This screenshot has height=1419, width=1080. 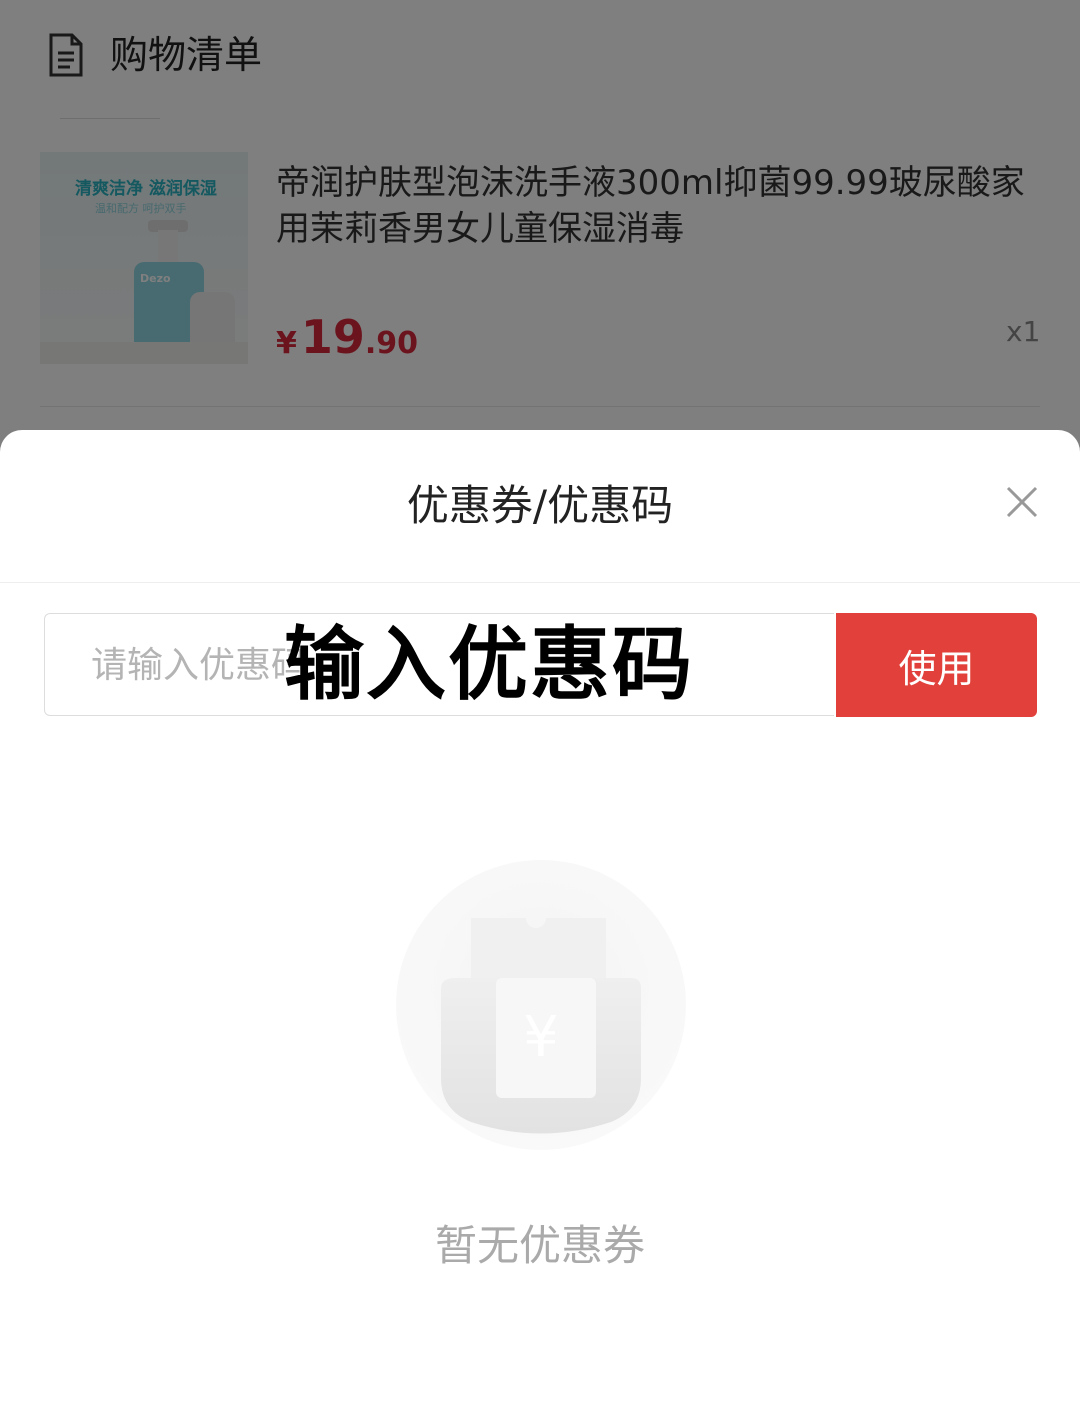 What do you see at coordinates (936, 665) in the screenshot?
I see `use-button: 使用` at bounding box center [936, 665].